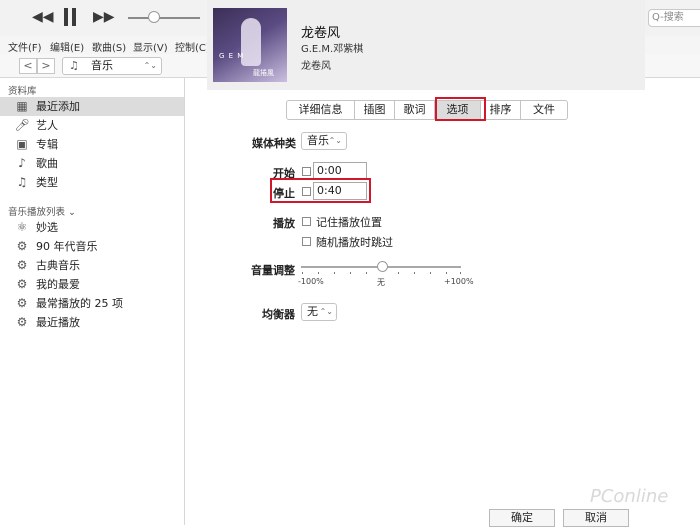 This screenshot has height=527, width=700. What do you see at coordinates (67, 246) in the screenshot?
I see `sidebar-item-label: 90 年代音乐` at bounding box center [67, 246].